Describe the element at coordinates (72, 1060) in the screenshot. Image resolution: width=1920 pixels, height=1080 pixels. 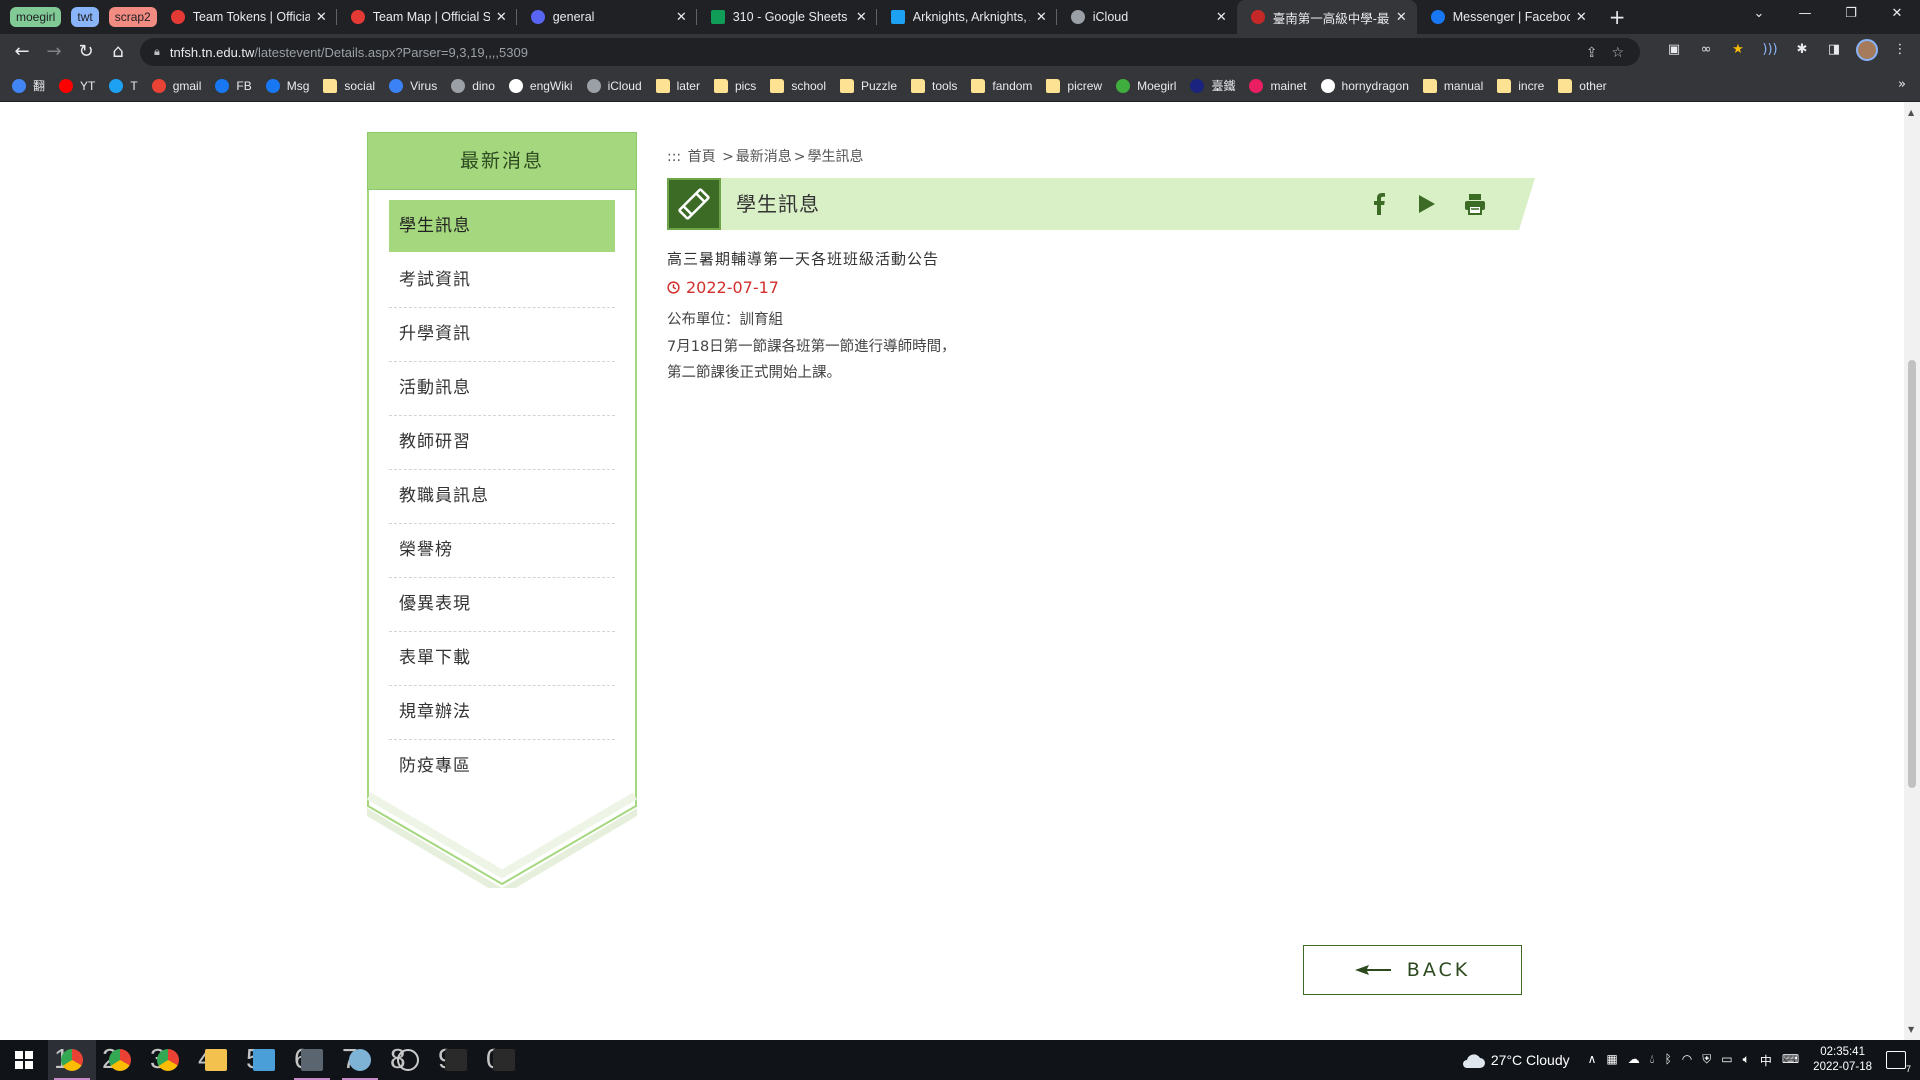
I see `taskbar-chrome-1: 1` at that location.